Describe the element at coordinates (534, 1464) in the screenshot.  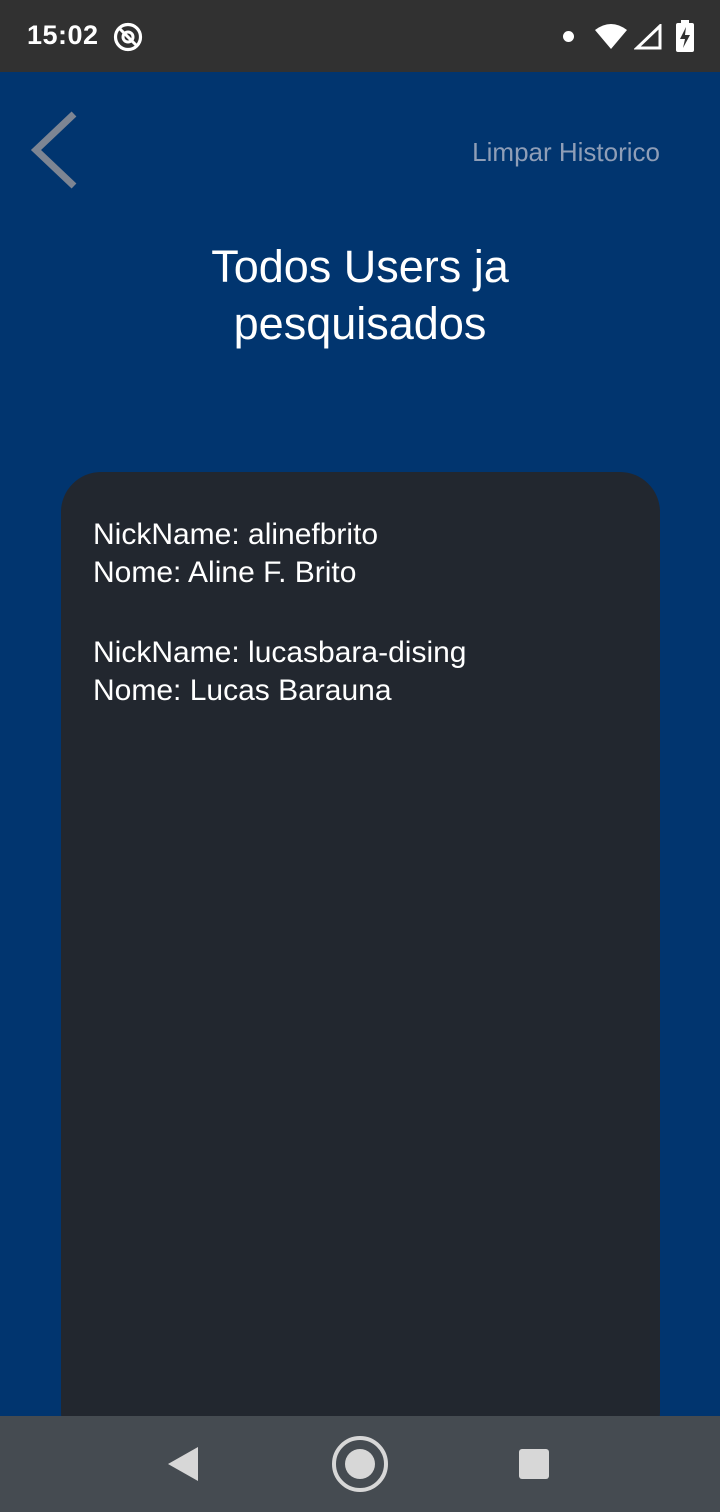
I see `nav-recents-icon` at that location.